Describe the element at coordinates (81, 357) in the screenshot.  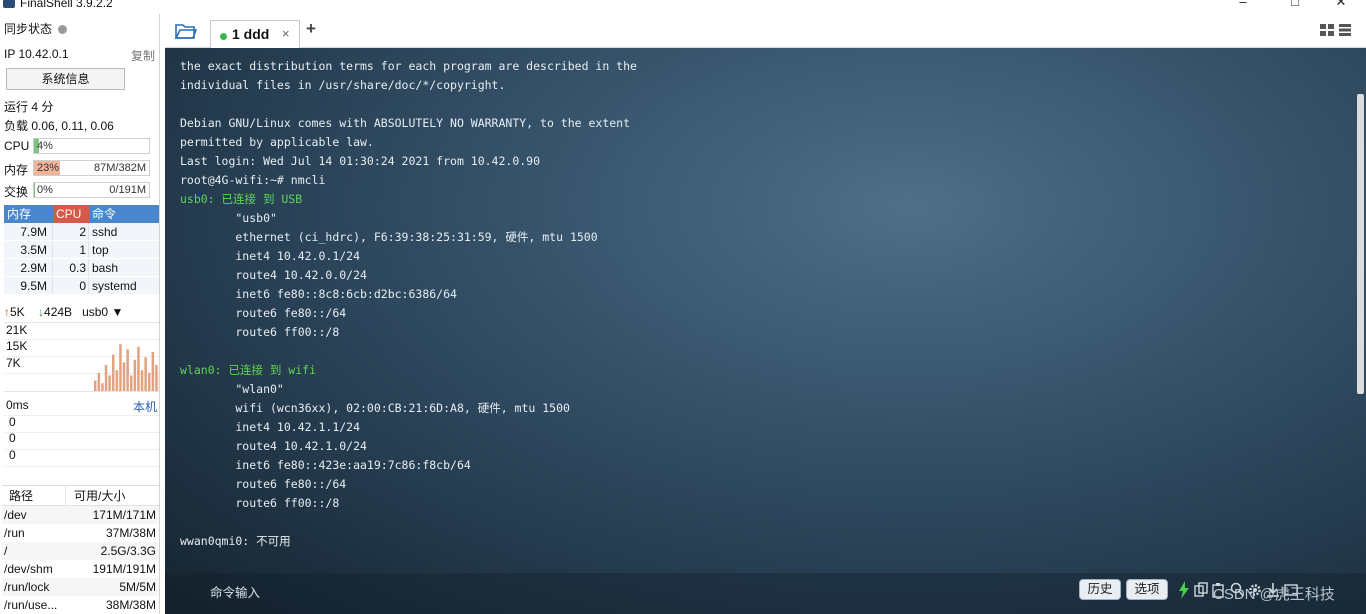
I see `network-graph: 21K 15K 7K` at that location.